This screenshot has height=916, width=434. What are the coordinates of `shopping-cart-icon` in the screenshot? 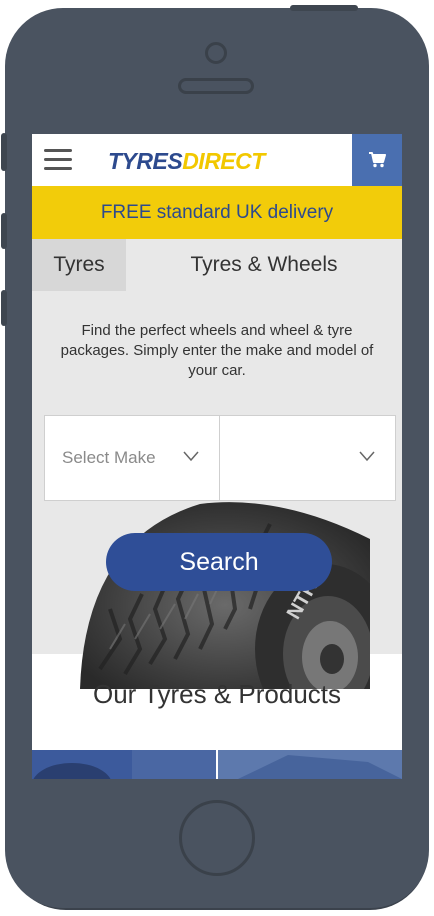 It's located at (377, 160).